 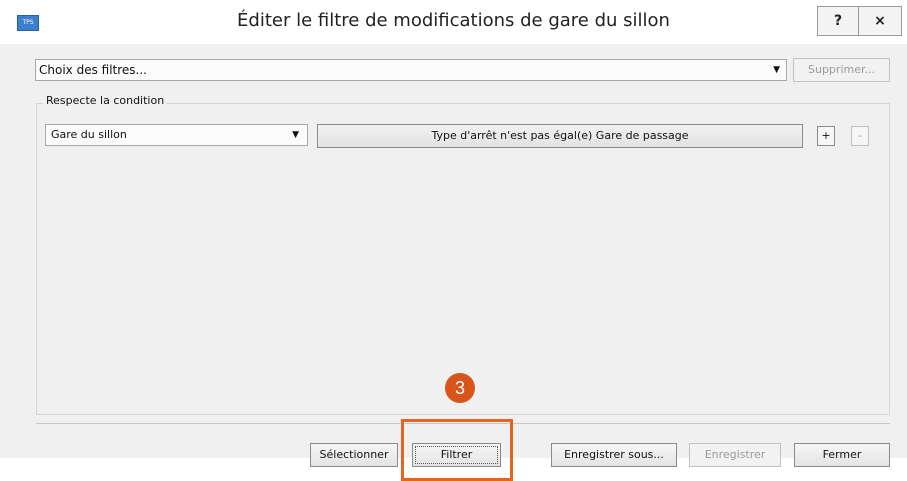 What do you see at coordinates (89, 134) in the screenshot?
I see `field-select-value: Gare du sillon` at bounding box center [89, 134].